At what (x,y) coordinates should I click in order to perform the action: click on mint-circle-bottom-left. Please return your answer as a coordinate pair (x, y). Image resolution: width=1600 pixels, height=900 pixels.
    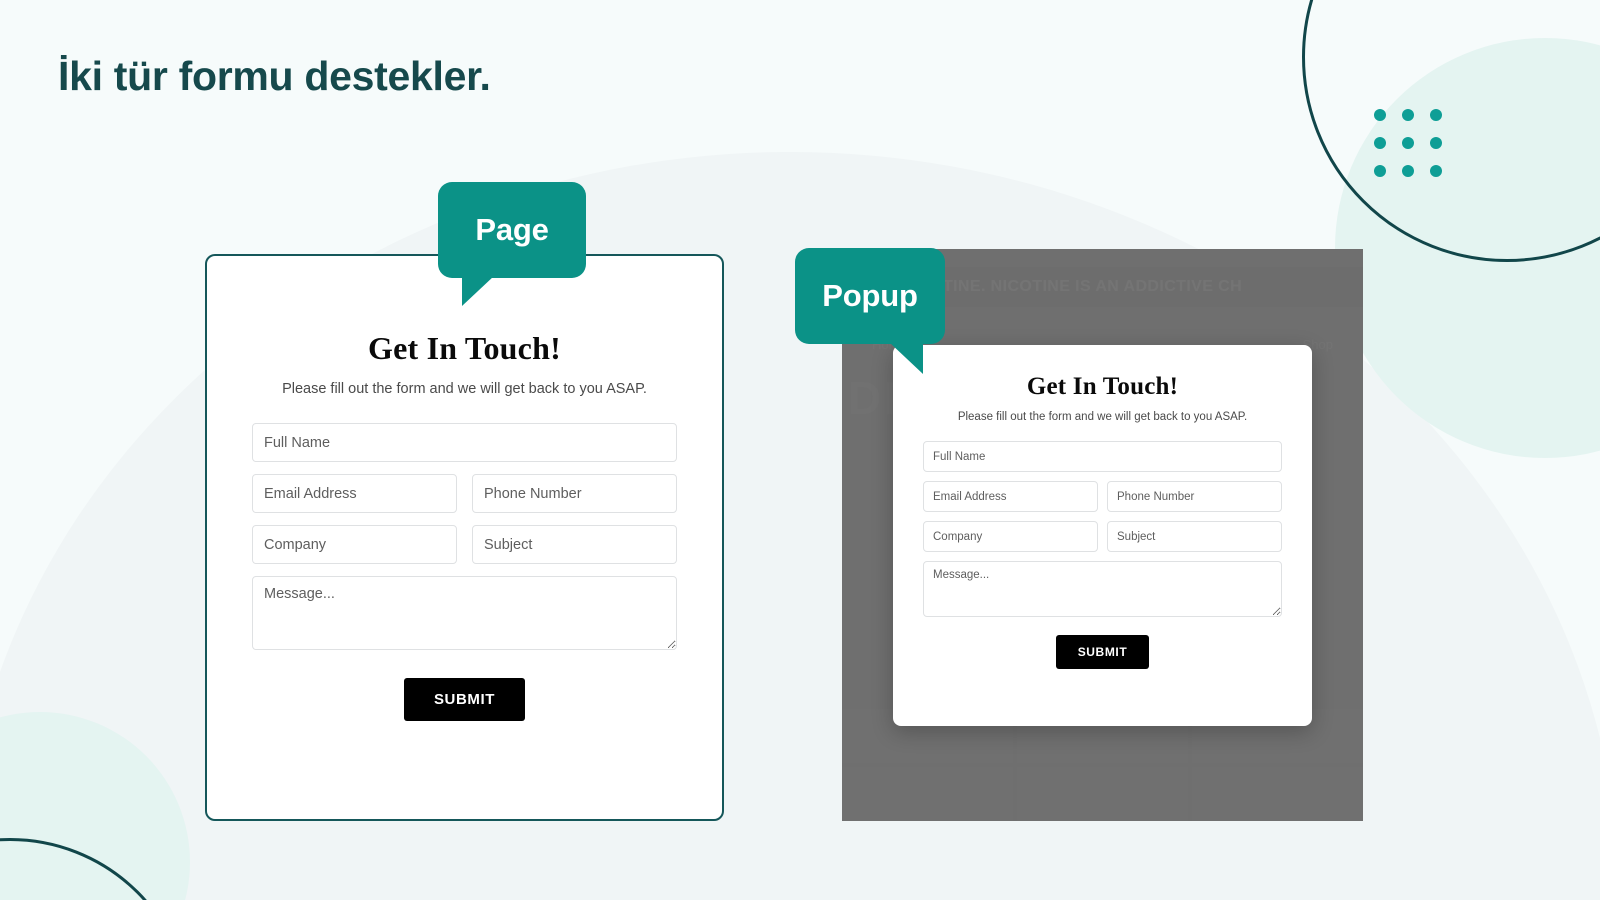
    Looking at the image, I should click on (95, 806).